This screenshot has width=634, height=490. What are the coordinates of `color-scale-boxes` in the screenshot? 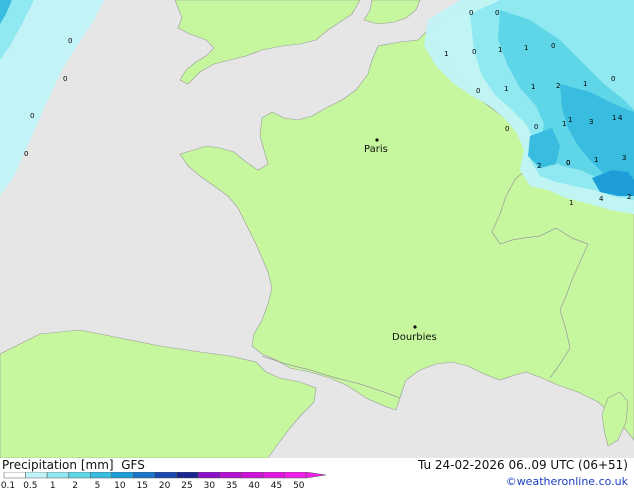 It's located at (155, 475).